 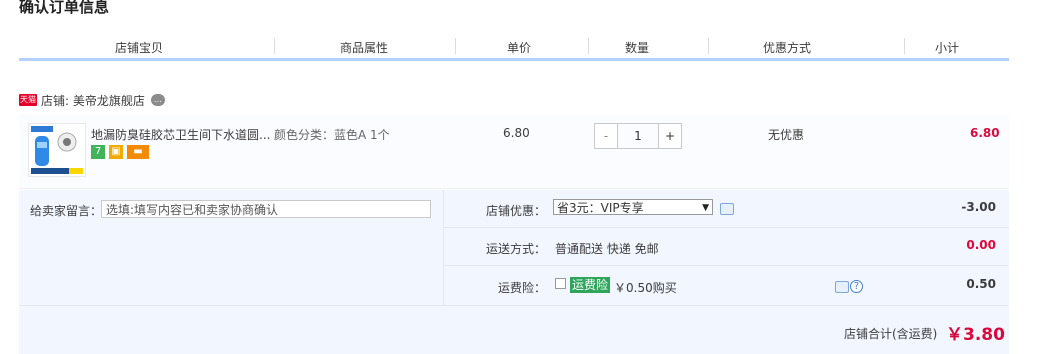 I want to click on discount-selected: 省3元：VIP专享, so click(x=600, y=208).